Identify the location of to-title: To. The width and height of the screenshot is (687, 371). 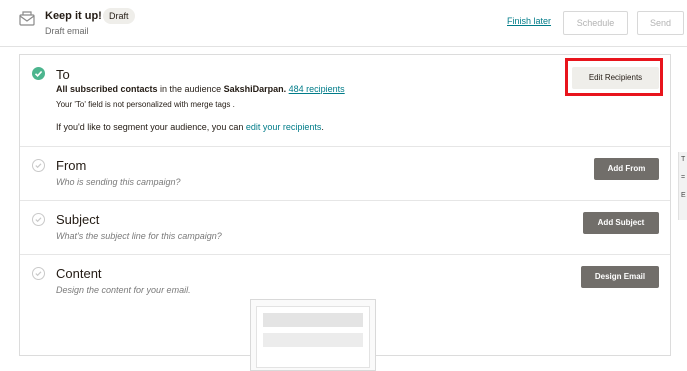
(63, 74).